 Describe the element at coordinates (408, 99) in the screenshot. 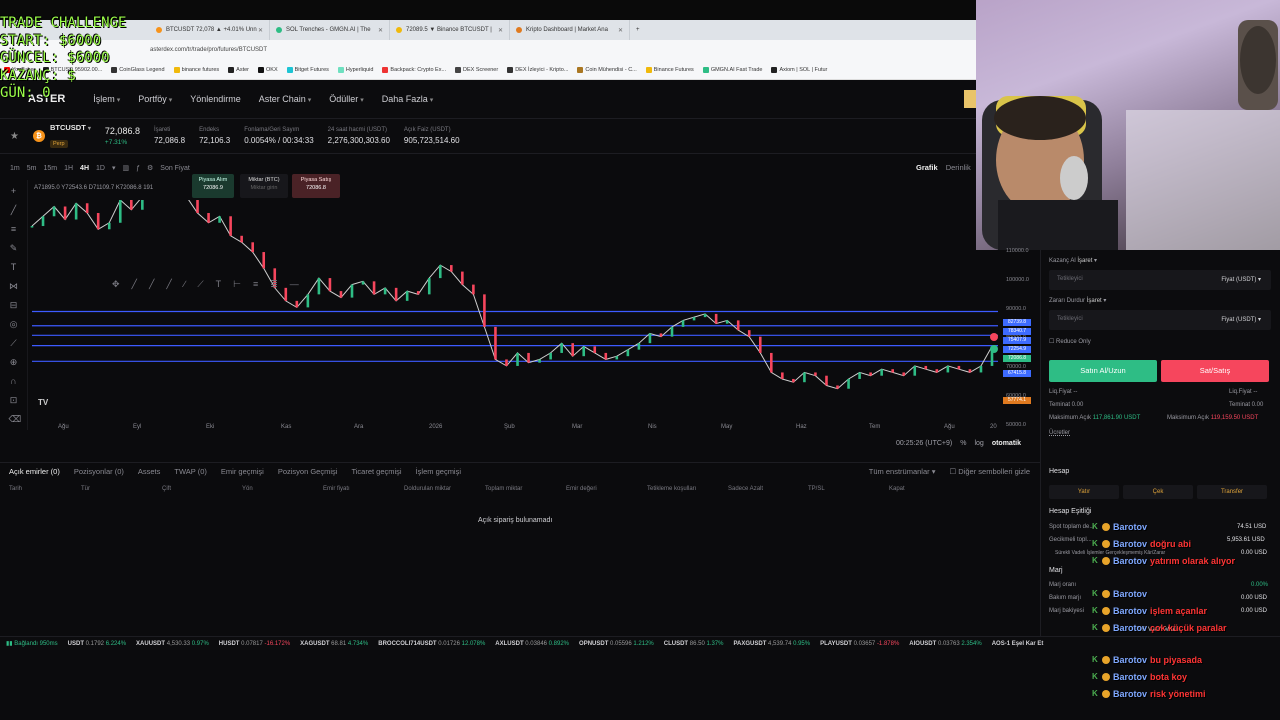

I see `nav-item-more: Daha Fazla` at that location.